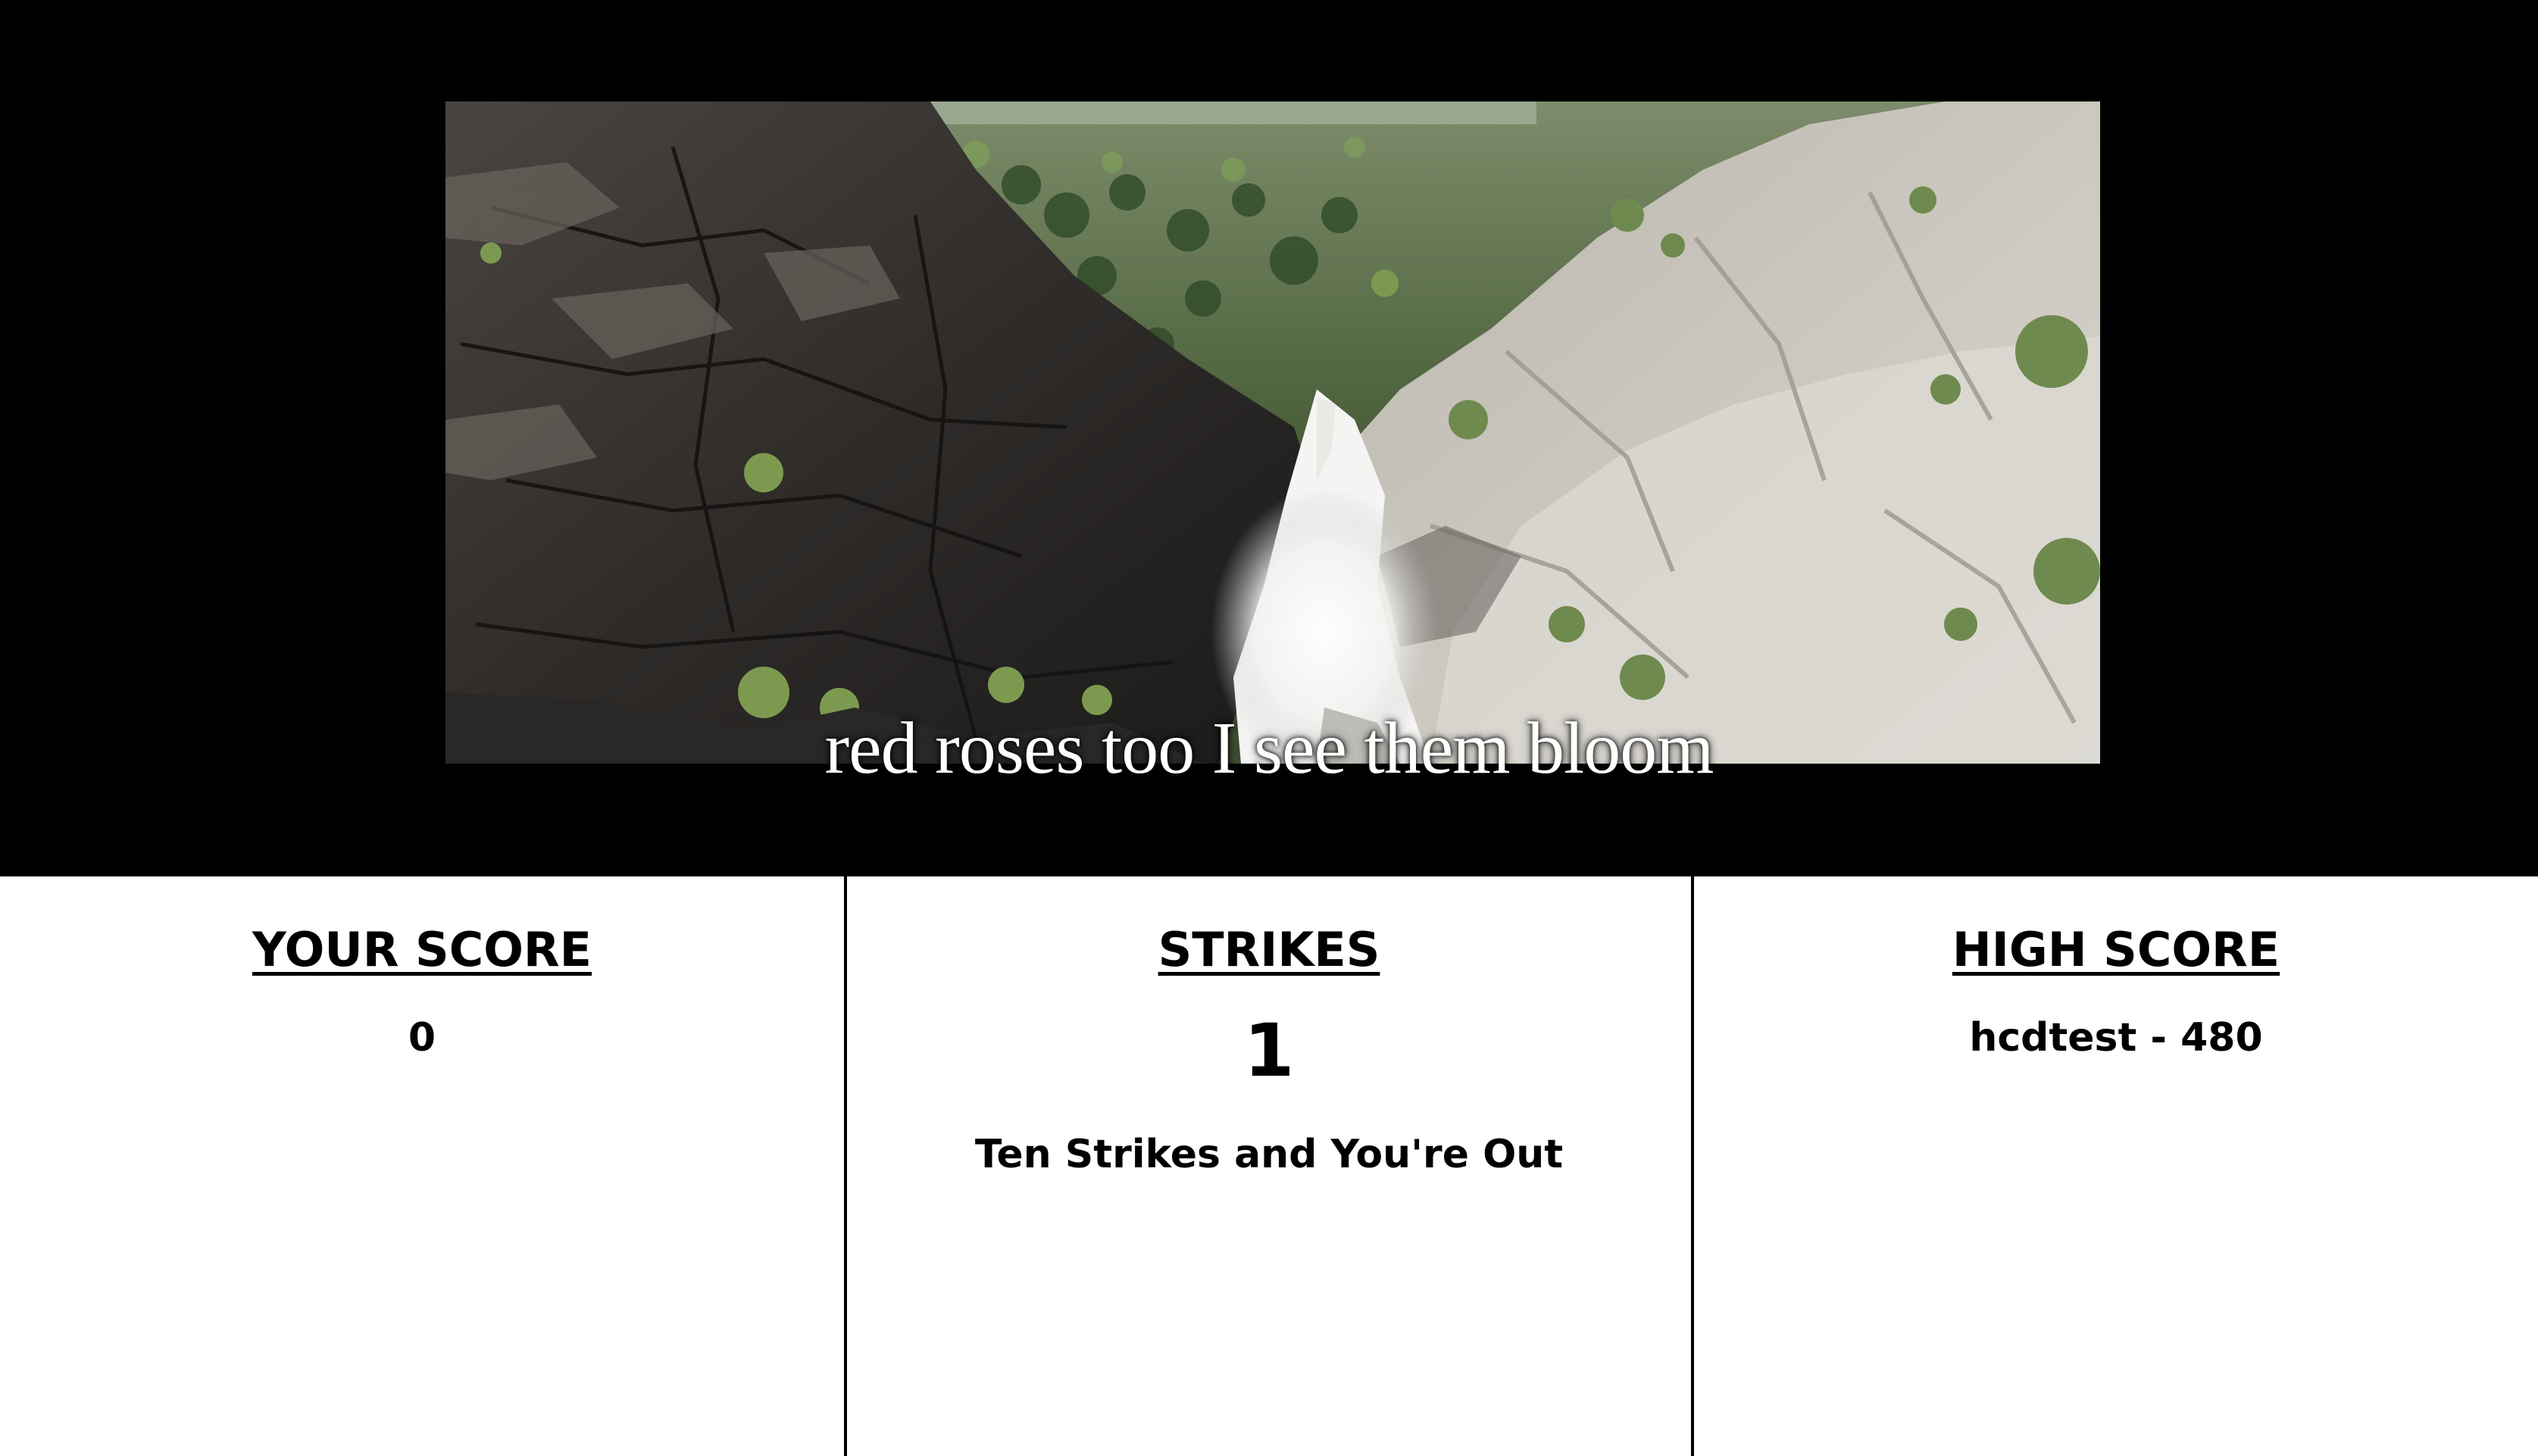 The height and width of the screenshot is (1456, 2538). I want to click on strikes-count: 1, so click(1269, 1051).